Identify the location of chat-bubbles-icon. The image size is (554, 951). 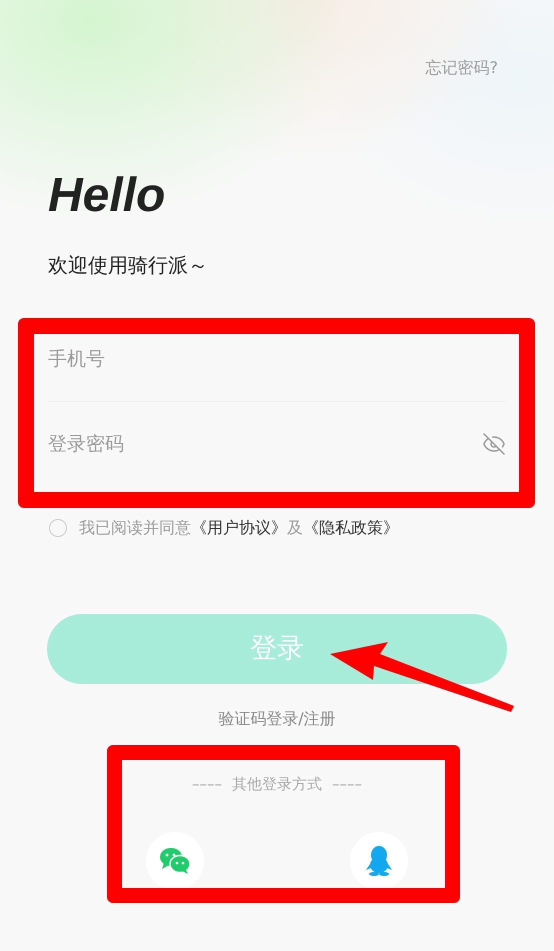
(175, 860).